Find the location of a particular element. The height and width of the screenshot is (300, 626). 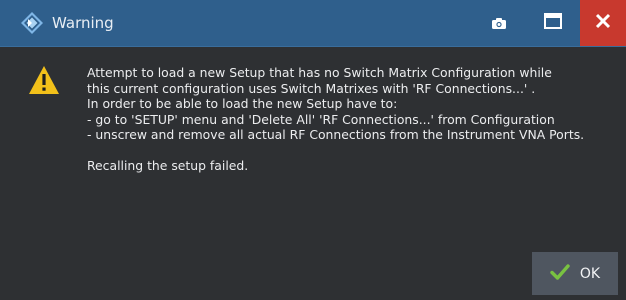

maximize-icon is located at coordinates (553, 23).